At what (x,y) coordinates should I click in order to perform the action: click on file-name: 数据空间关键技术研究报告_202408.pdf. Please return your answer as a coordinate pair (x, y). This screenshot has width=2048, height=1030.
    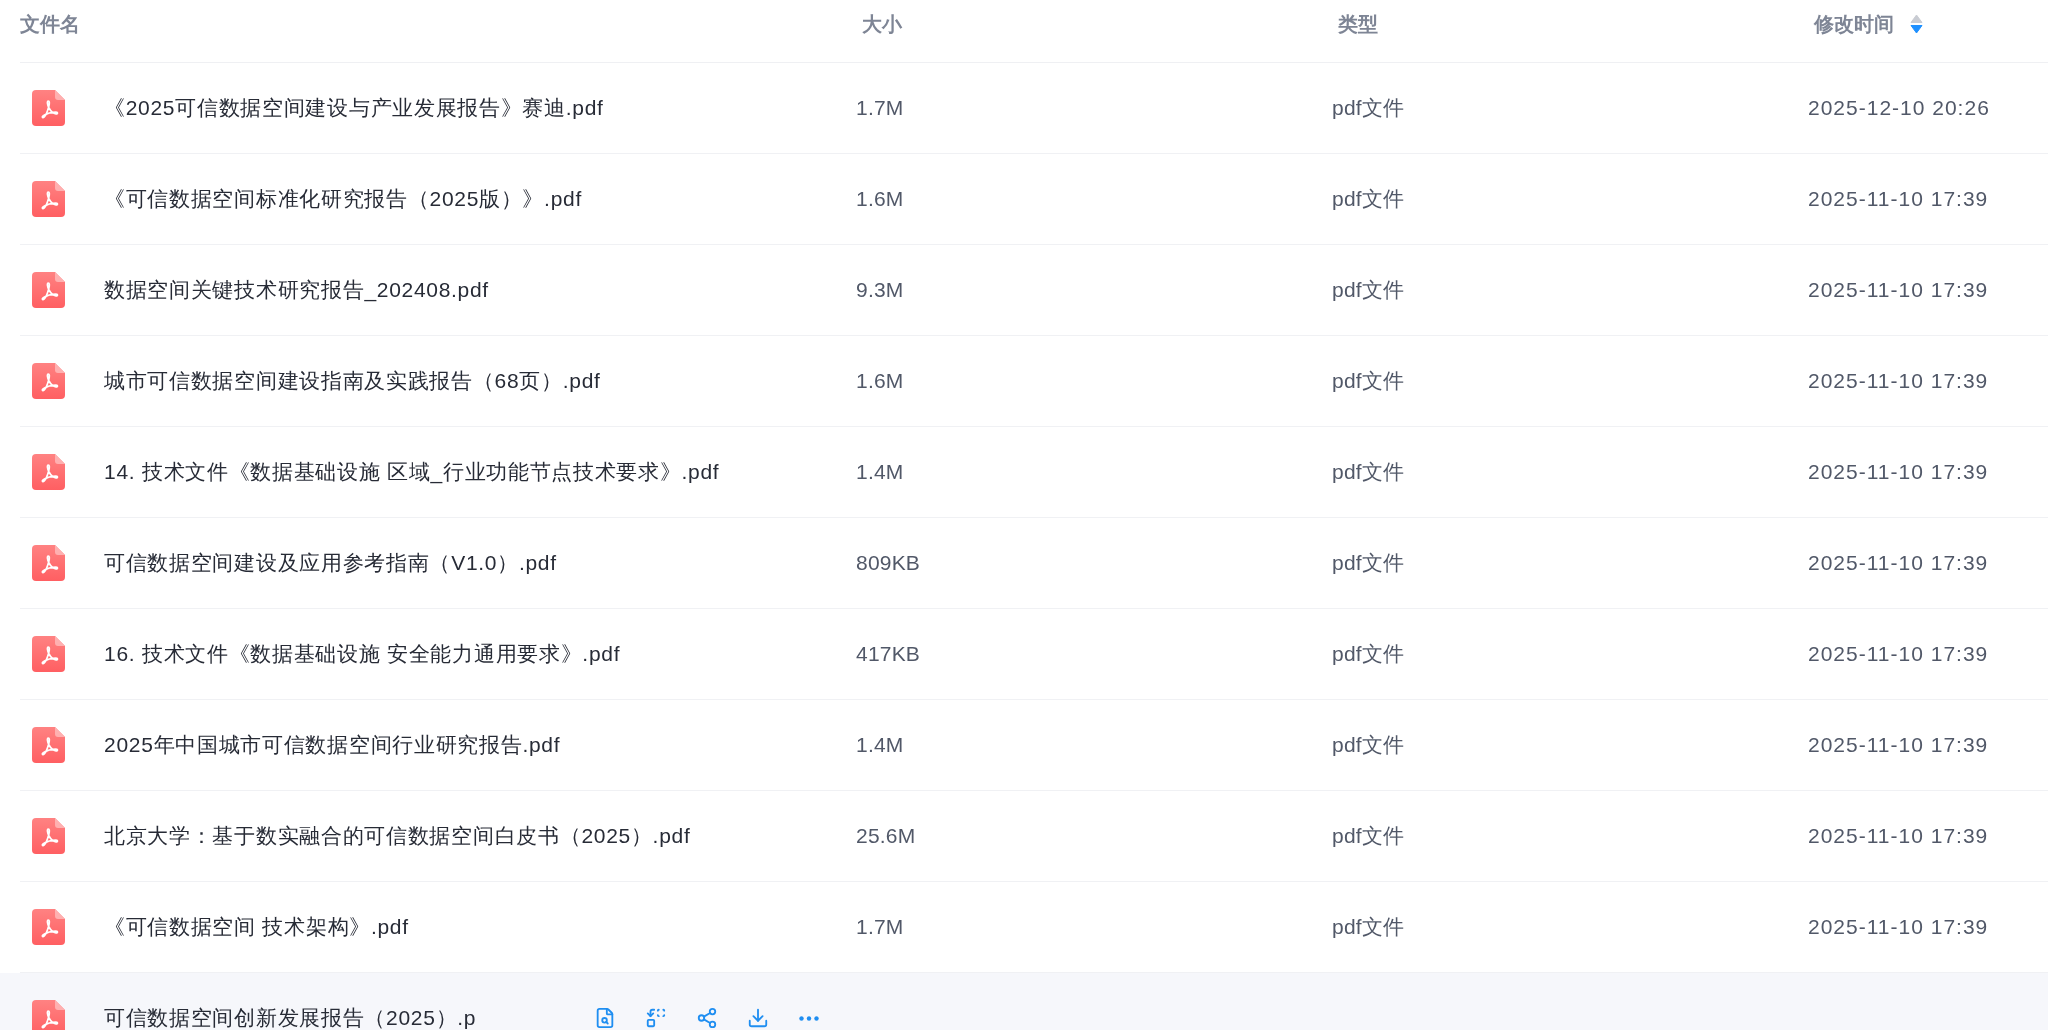
    Looking at the image, I should click on (296, 290).